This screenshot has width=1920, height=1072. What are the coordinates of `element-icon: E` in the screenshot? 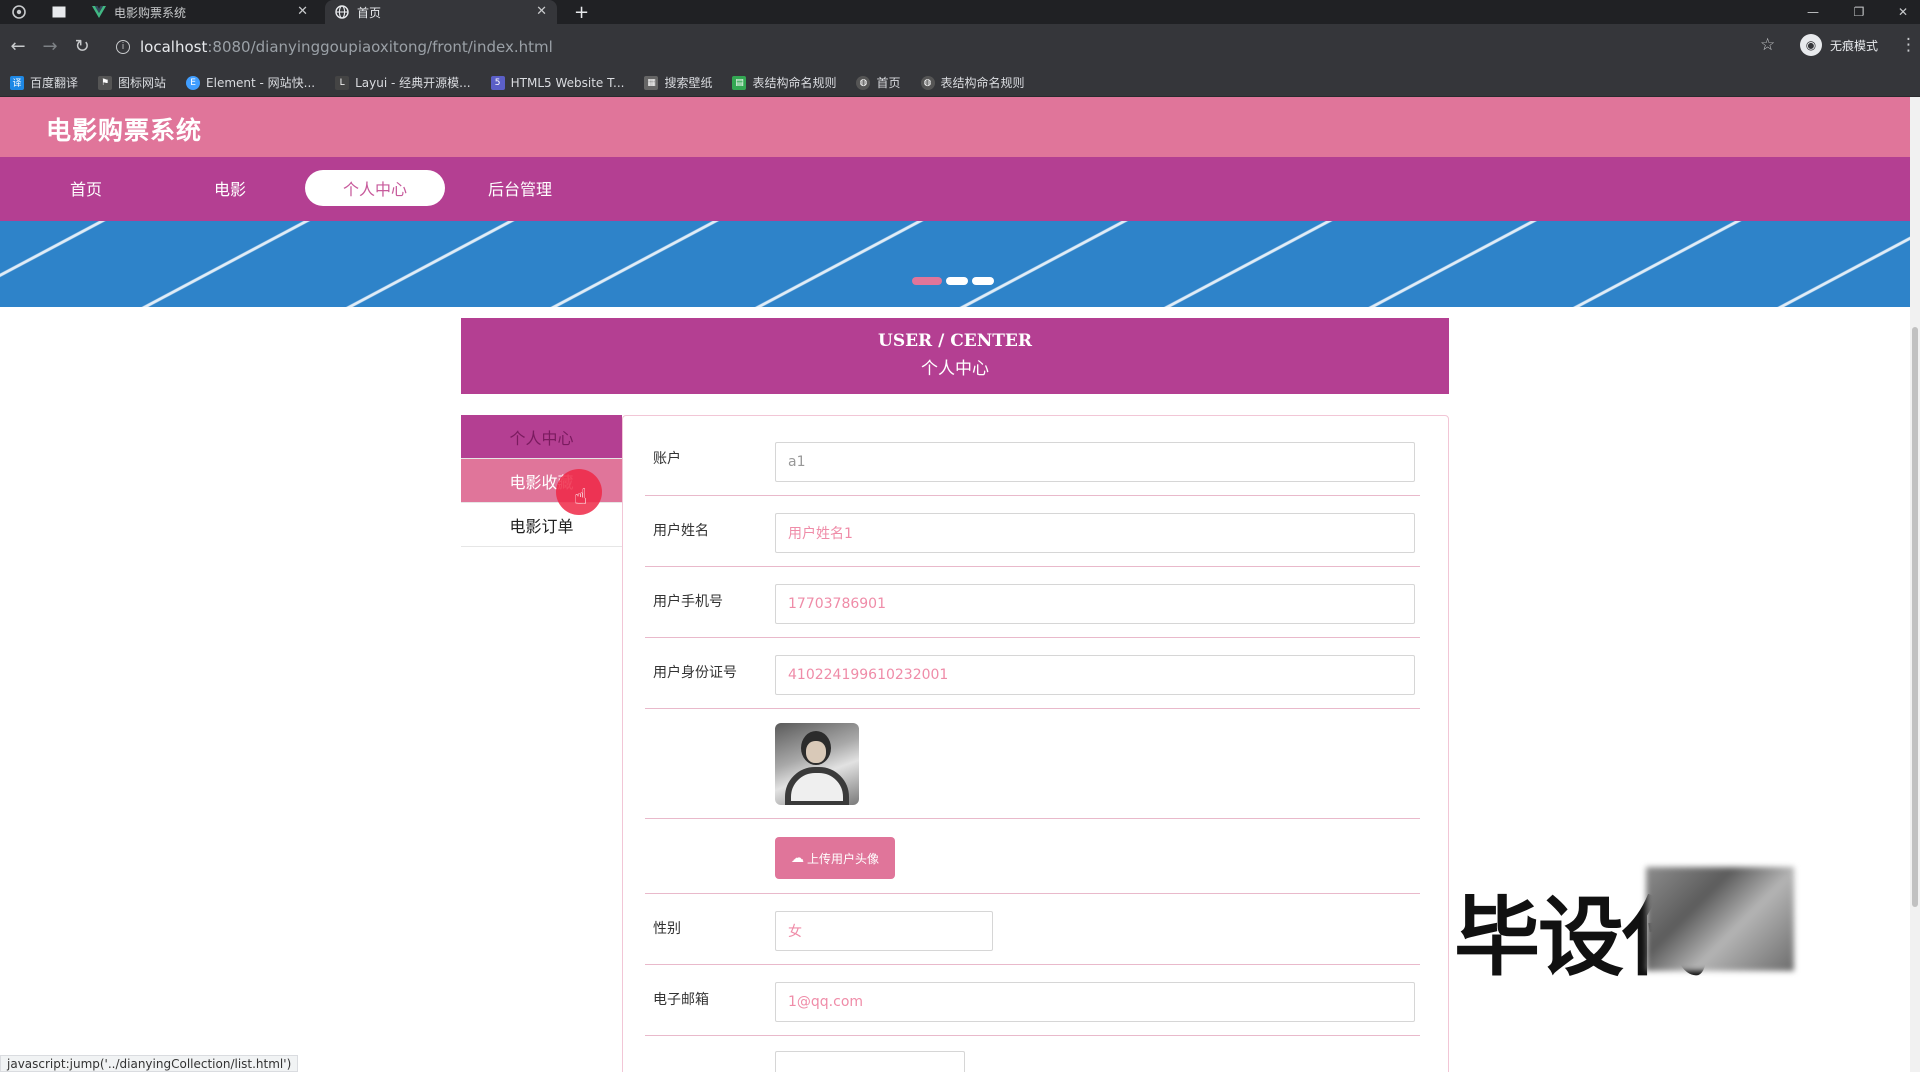 It's located at (193, 82).